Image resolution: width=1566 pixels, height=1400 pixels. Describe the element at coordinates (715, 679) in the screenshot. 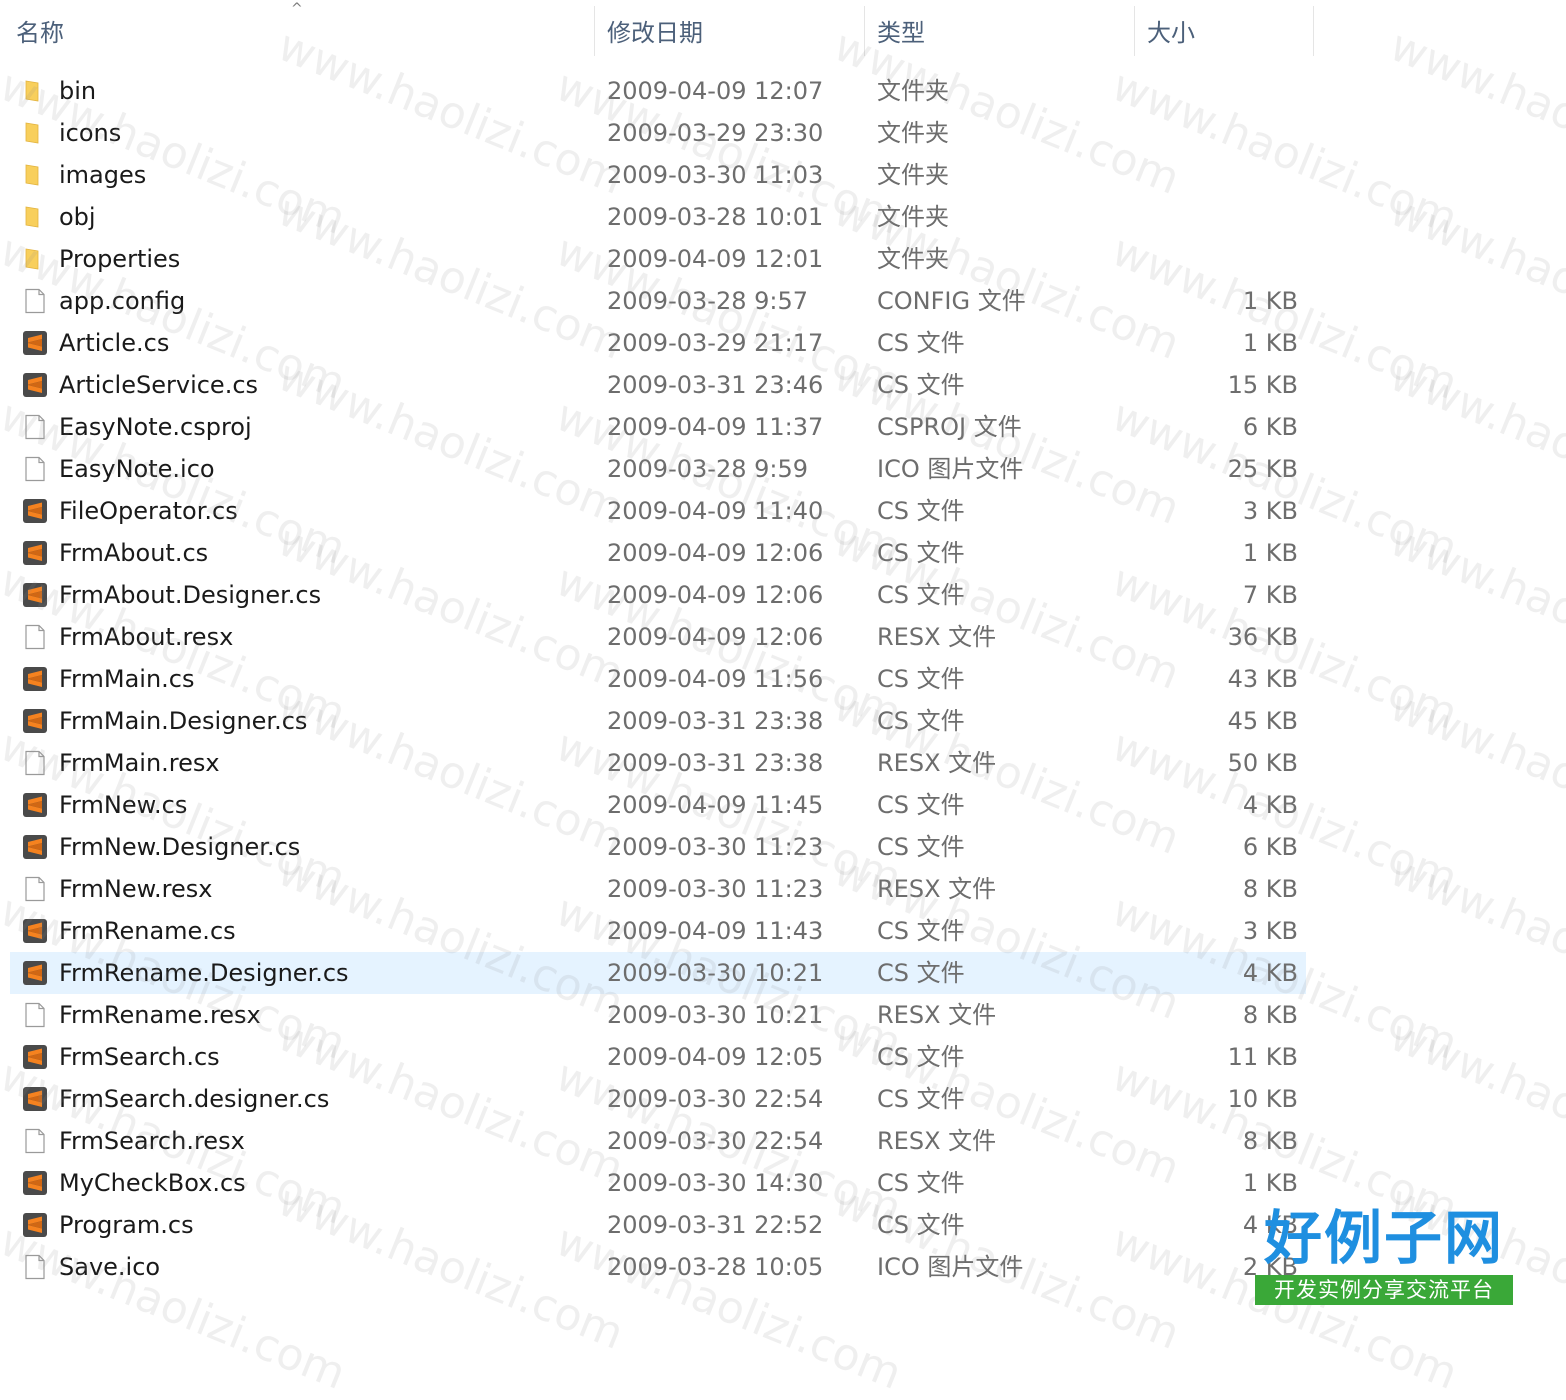

I see `file-modified-date: 2009-04-09 11:56` at that location.